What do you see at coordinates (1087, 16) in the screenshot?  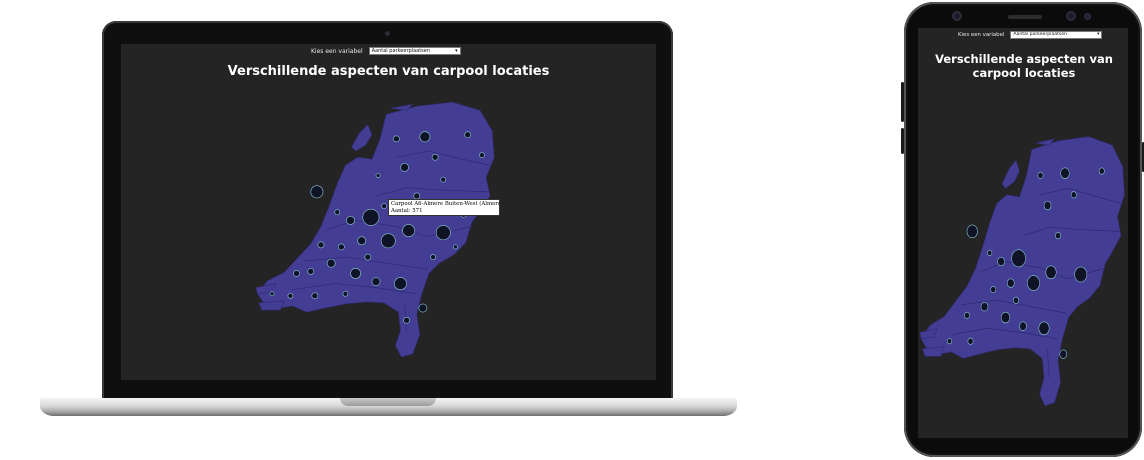 I see `flash-icon` at bounding box center [1087, 16].